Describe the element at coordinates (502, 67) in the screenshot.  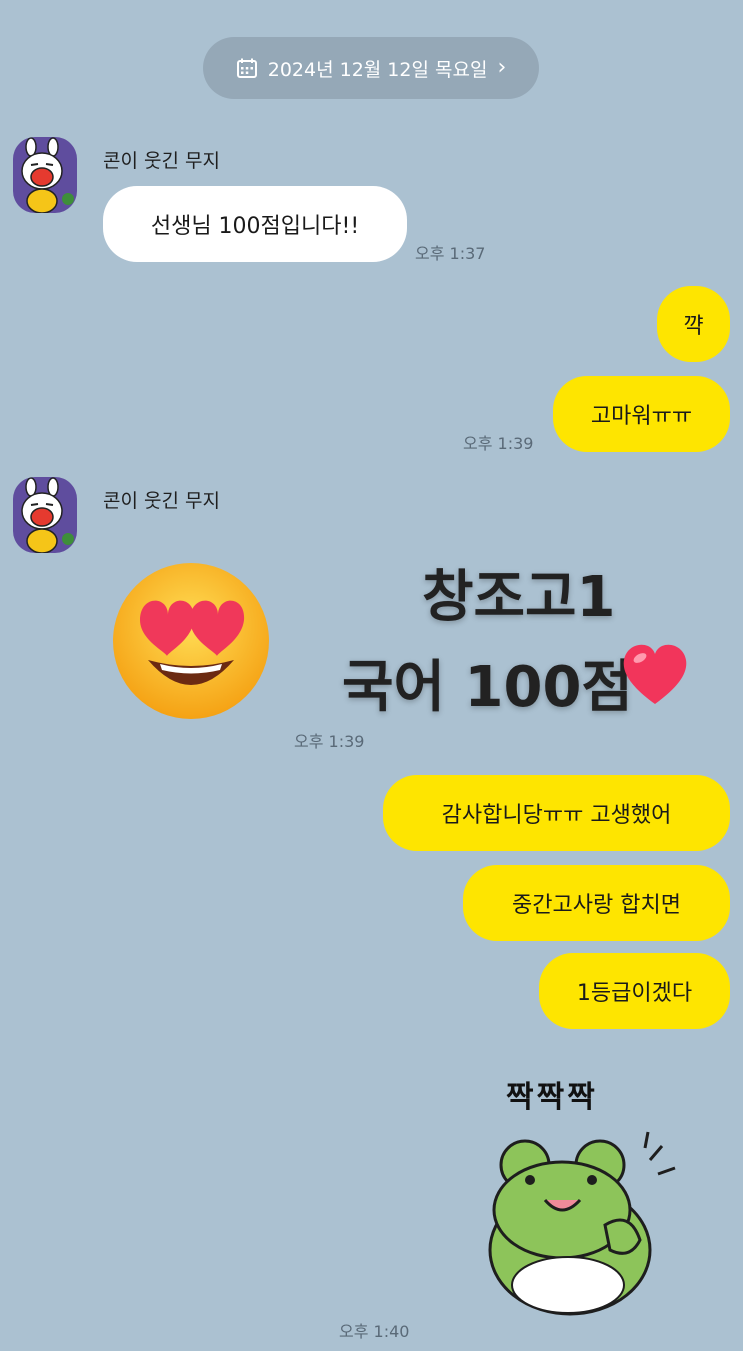
I see `chevron-right-icon: ›` at that location.